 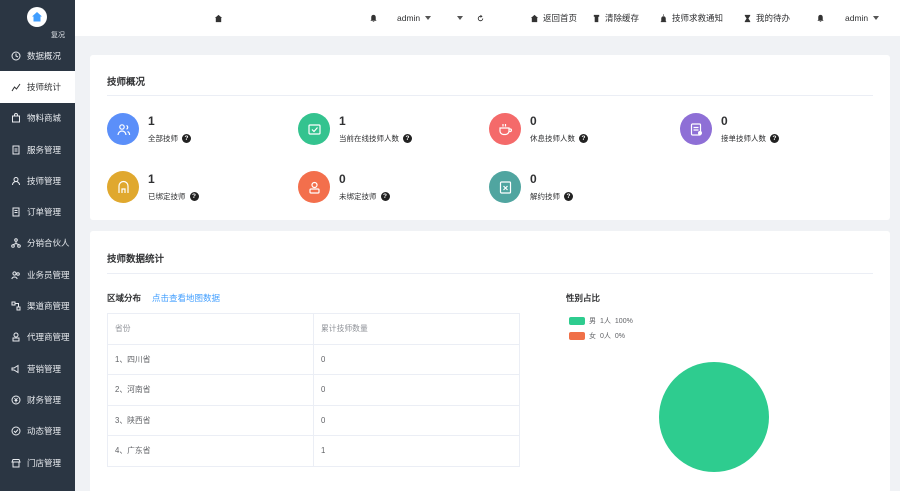 What do you see at coordinates (16, 212) in the screenshot?
I see `order-icon` at bounding box center [16, 212].